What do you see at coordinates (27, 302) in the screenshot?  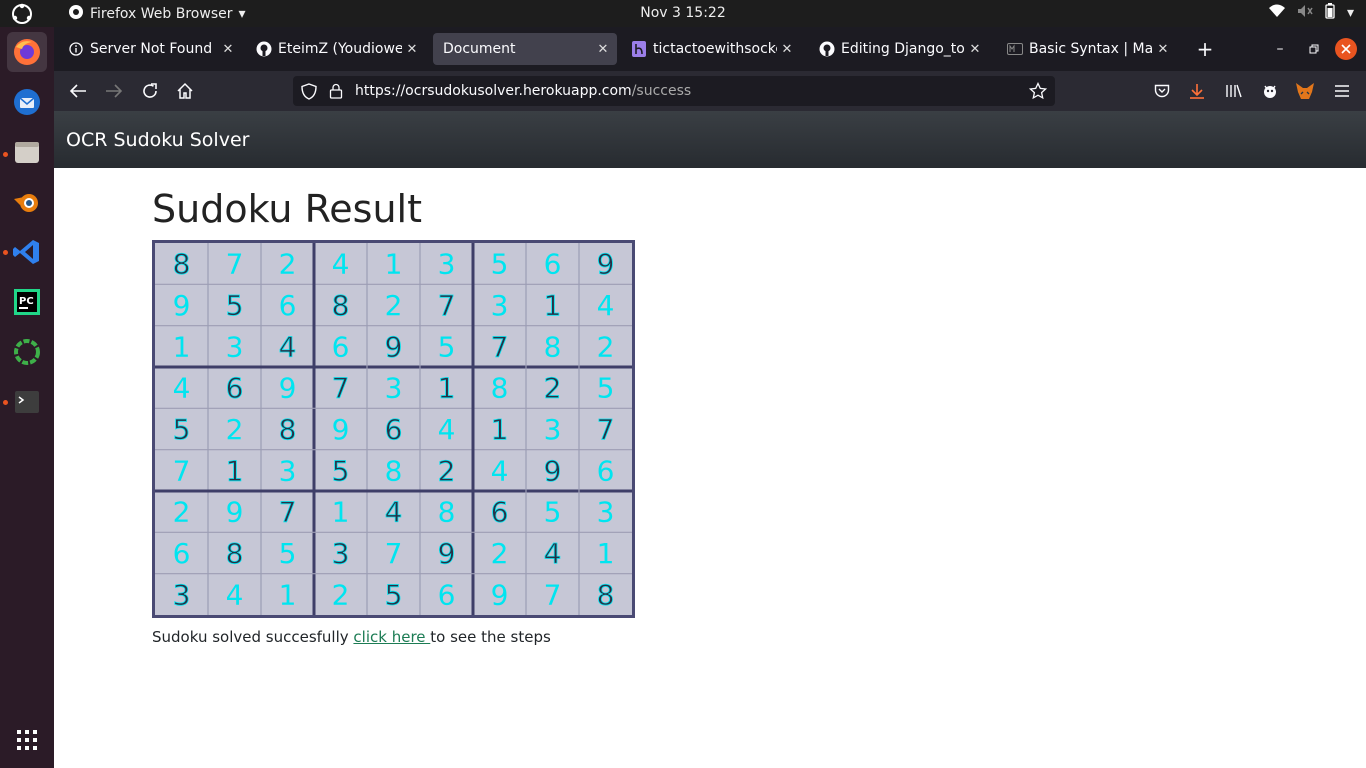 I see `dock-pycharm: PC` at bounding box center [27, 302].